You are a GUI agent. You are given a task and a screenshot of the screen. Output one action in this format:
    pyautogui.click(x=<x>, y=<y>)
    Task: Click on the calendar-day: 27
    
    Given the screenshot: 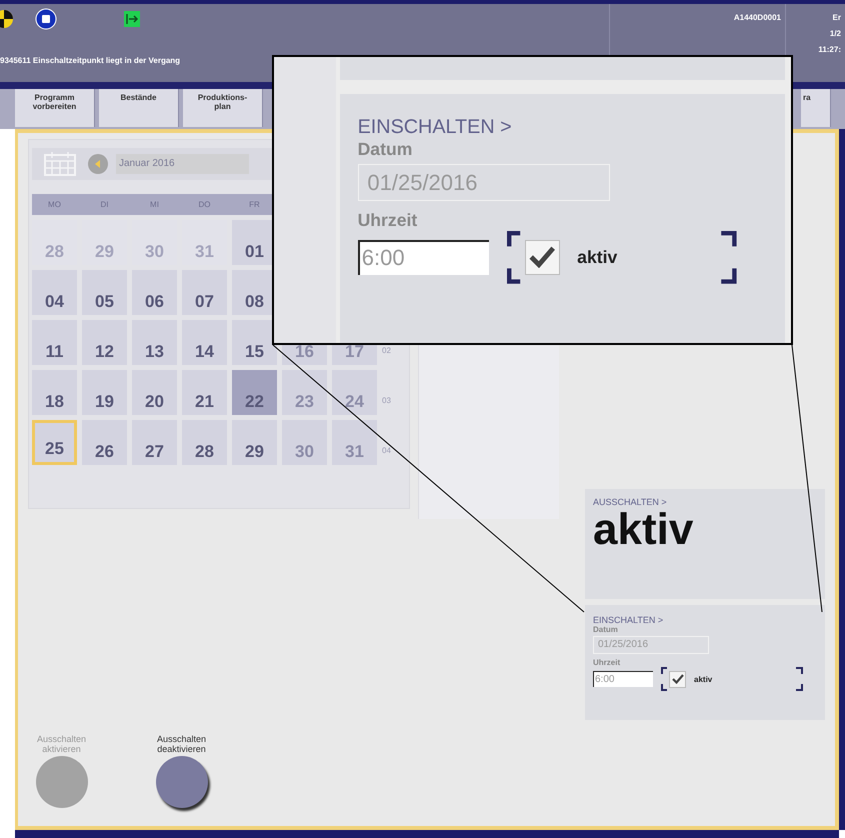 What is the action you would take?
    pyautogui.click(x=154, y=442)
    